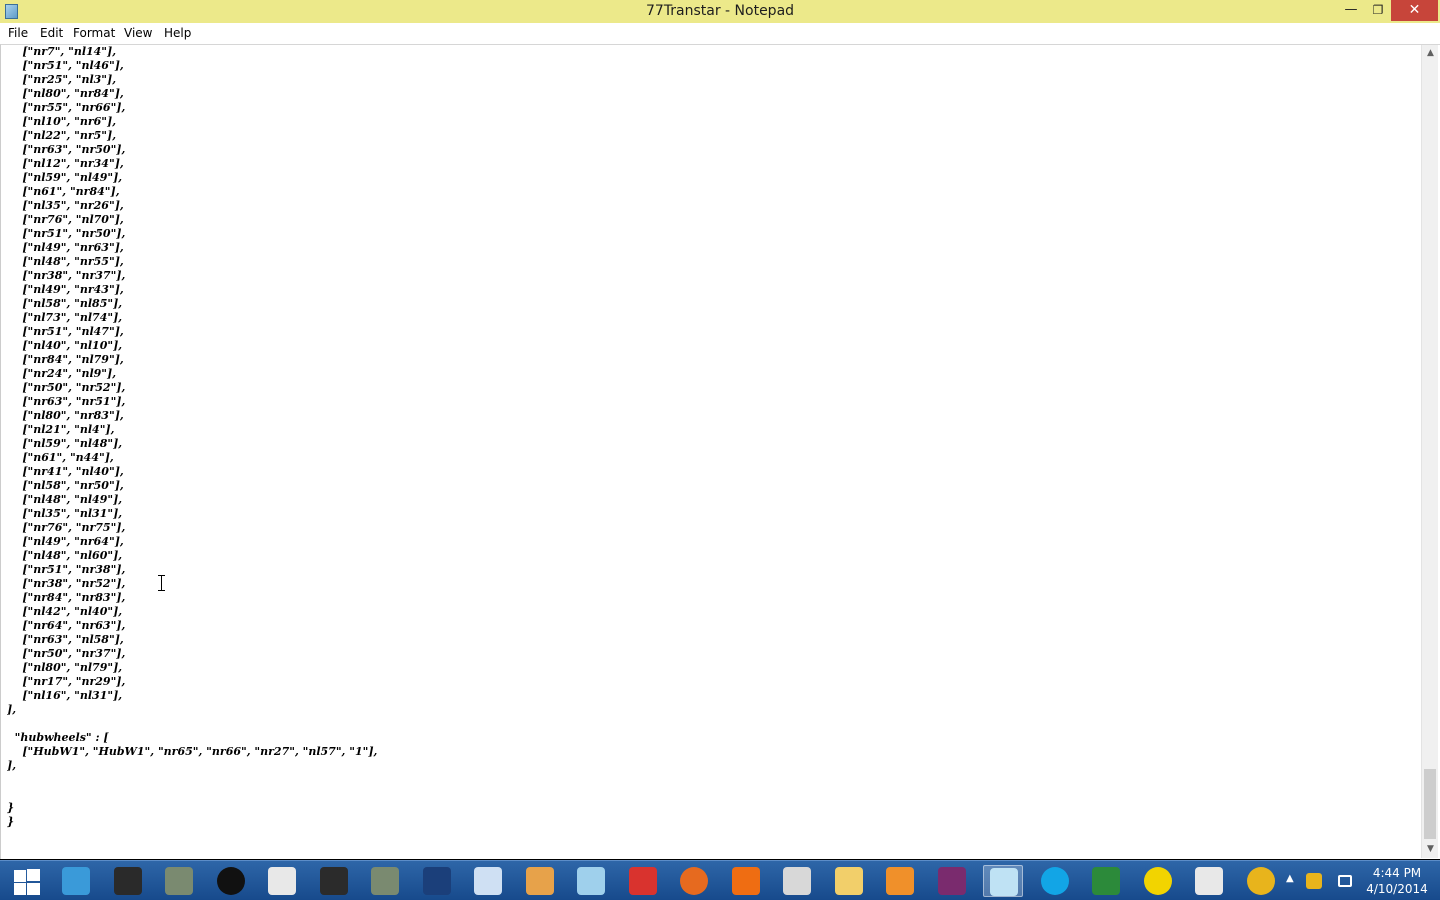 Image resolution: width=1440 pixels, height=900 pixels. What do you see at coordinates (1378, 10) in the screenshot?
I see `restore-button: ❐` at bounding box center [1378, 10].